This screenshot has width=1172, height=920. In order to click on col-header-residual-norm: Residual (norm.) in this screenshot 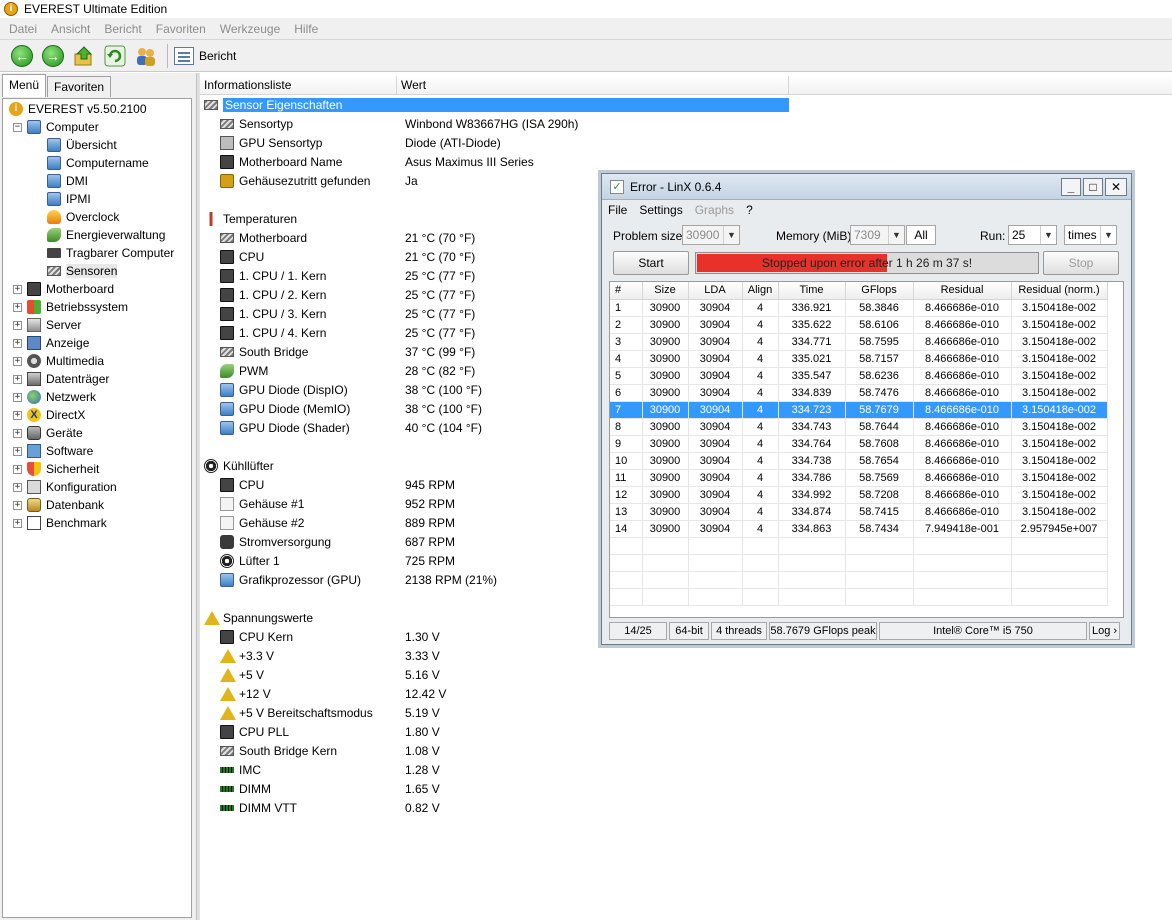, I will do `click(1059, 291)`.